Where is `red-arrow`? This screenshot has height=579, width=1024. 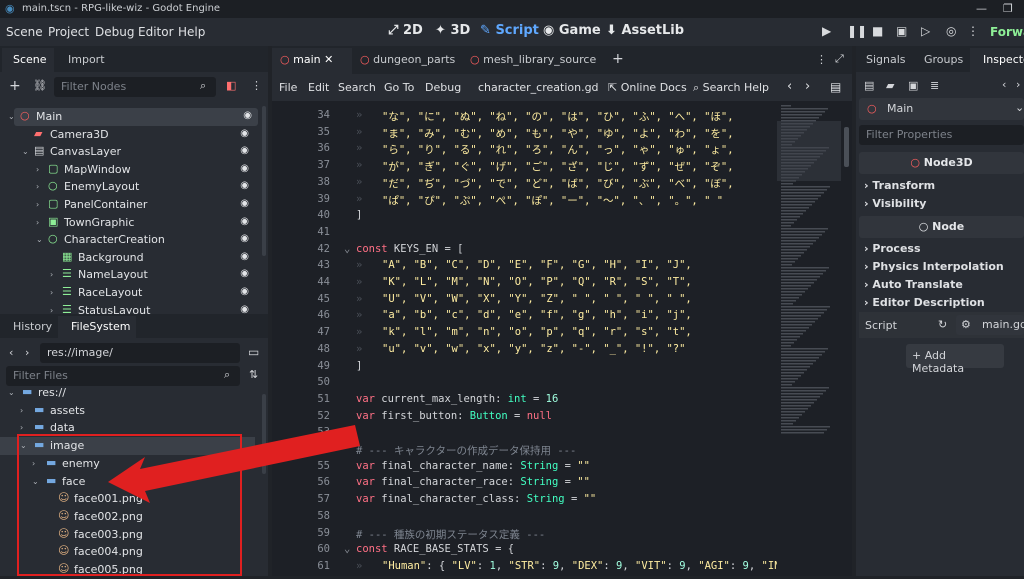
red-arrow is located at coordinates (234, 464).